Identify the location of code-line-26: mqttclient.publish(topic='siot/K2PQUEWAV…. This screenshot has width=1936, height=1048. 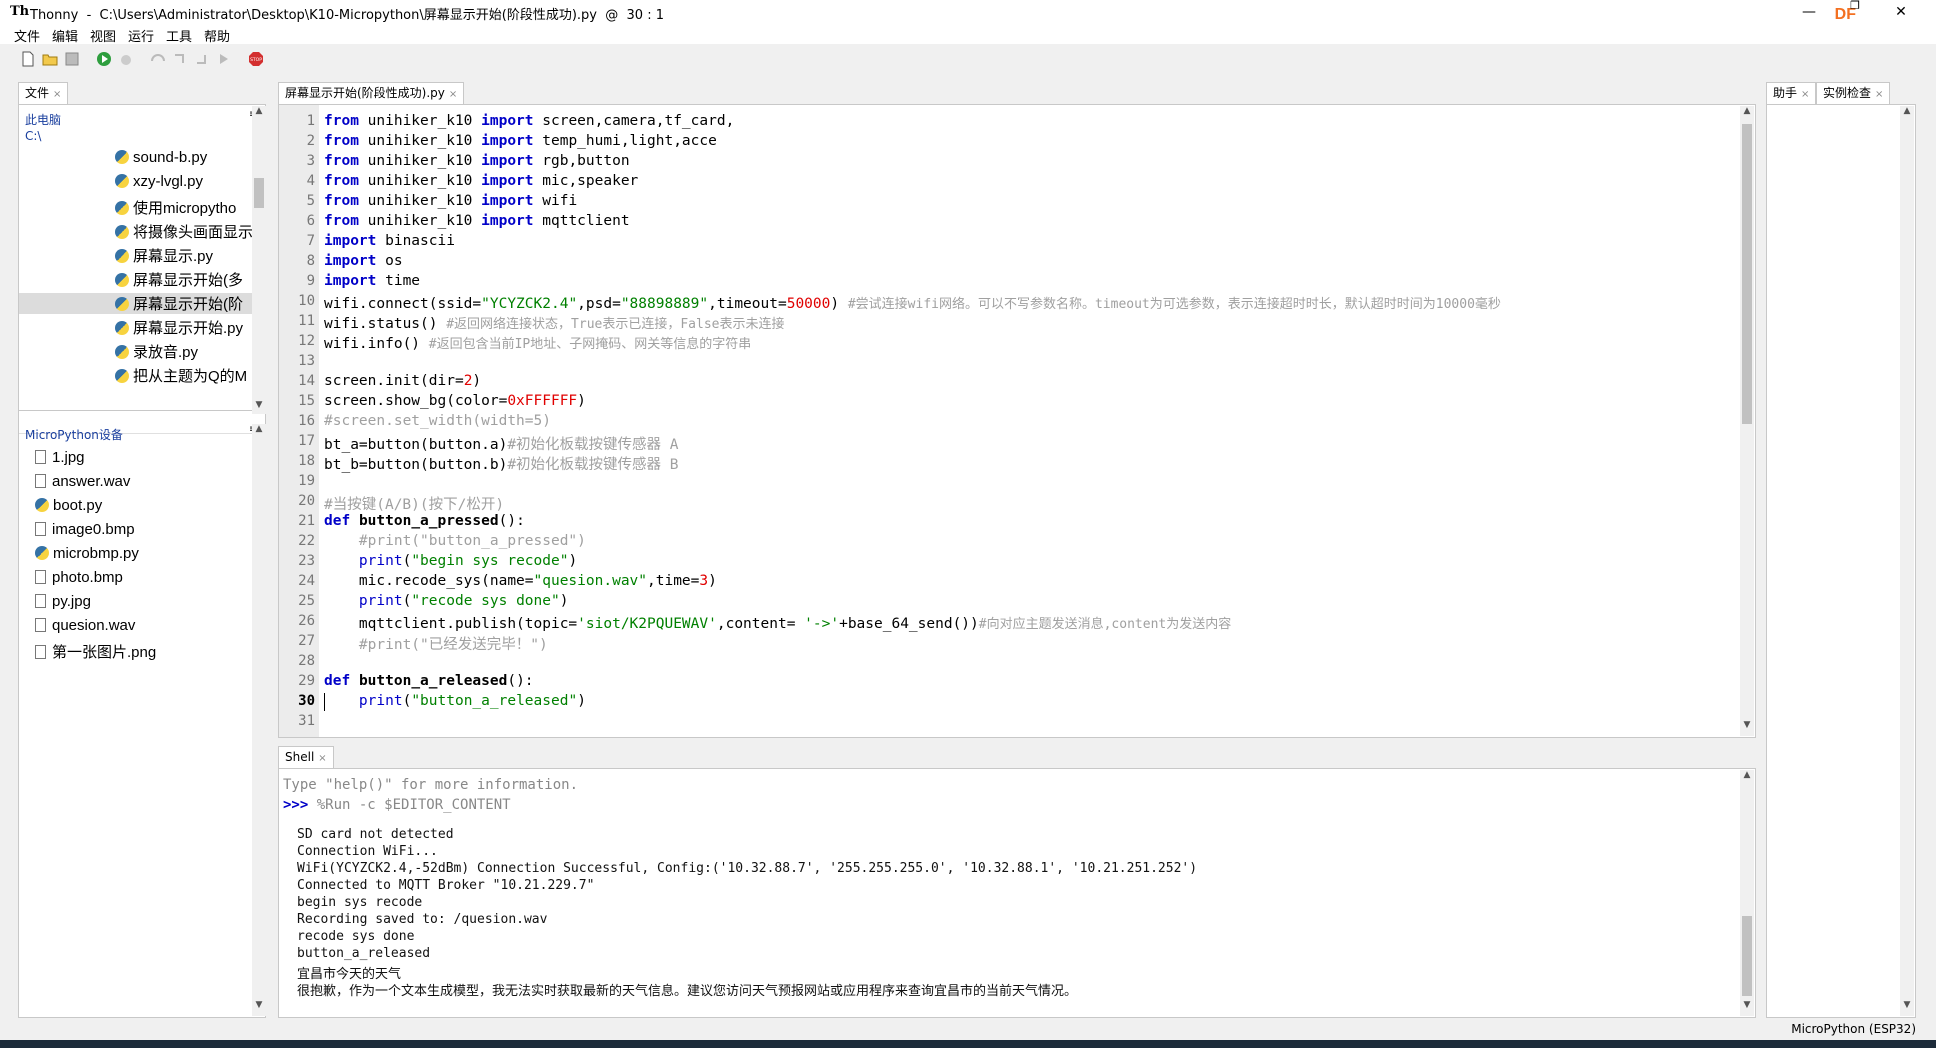
(777, 622).